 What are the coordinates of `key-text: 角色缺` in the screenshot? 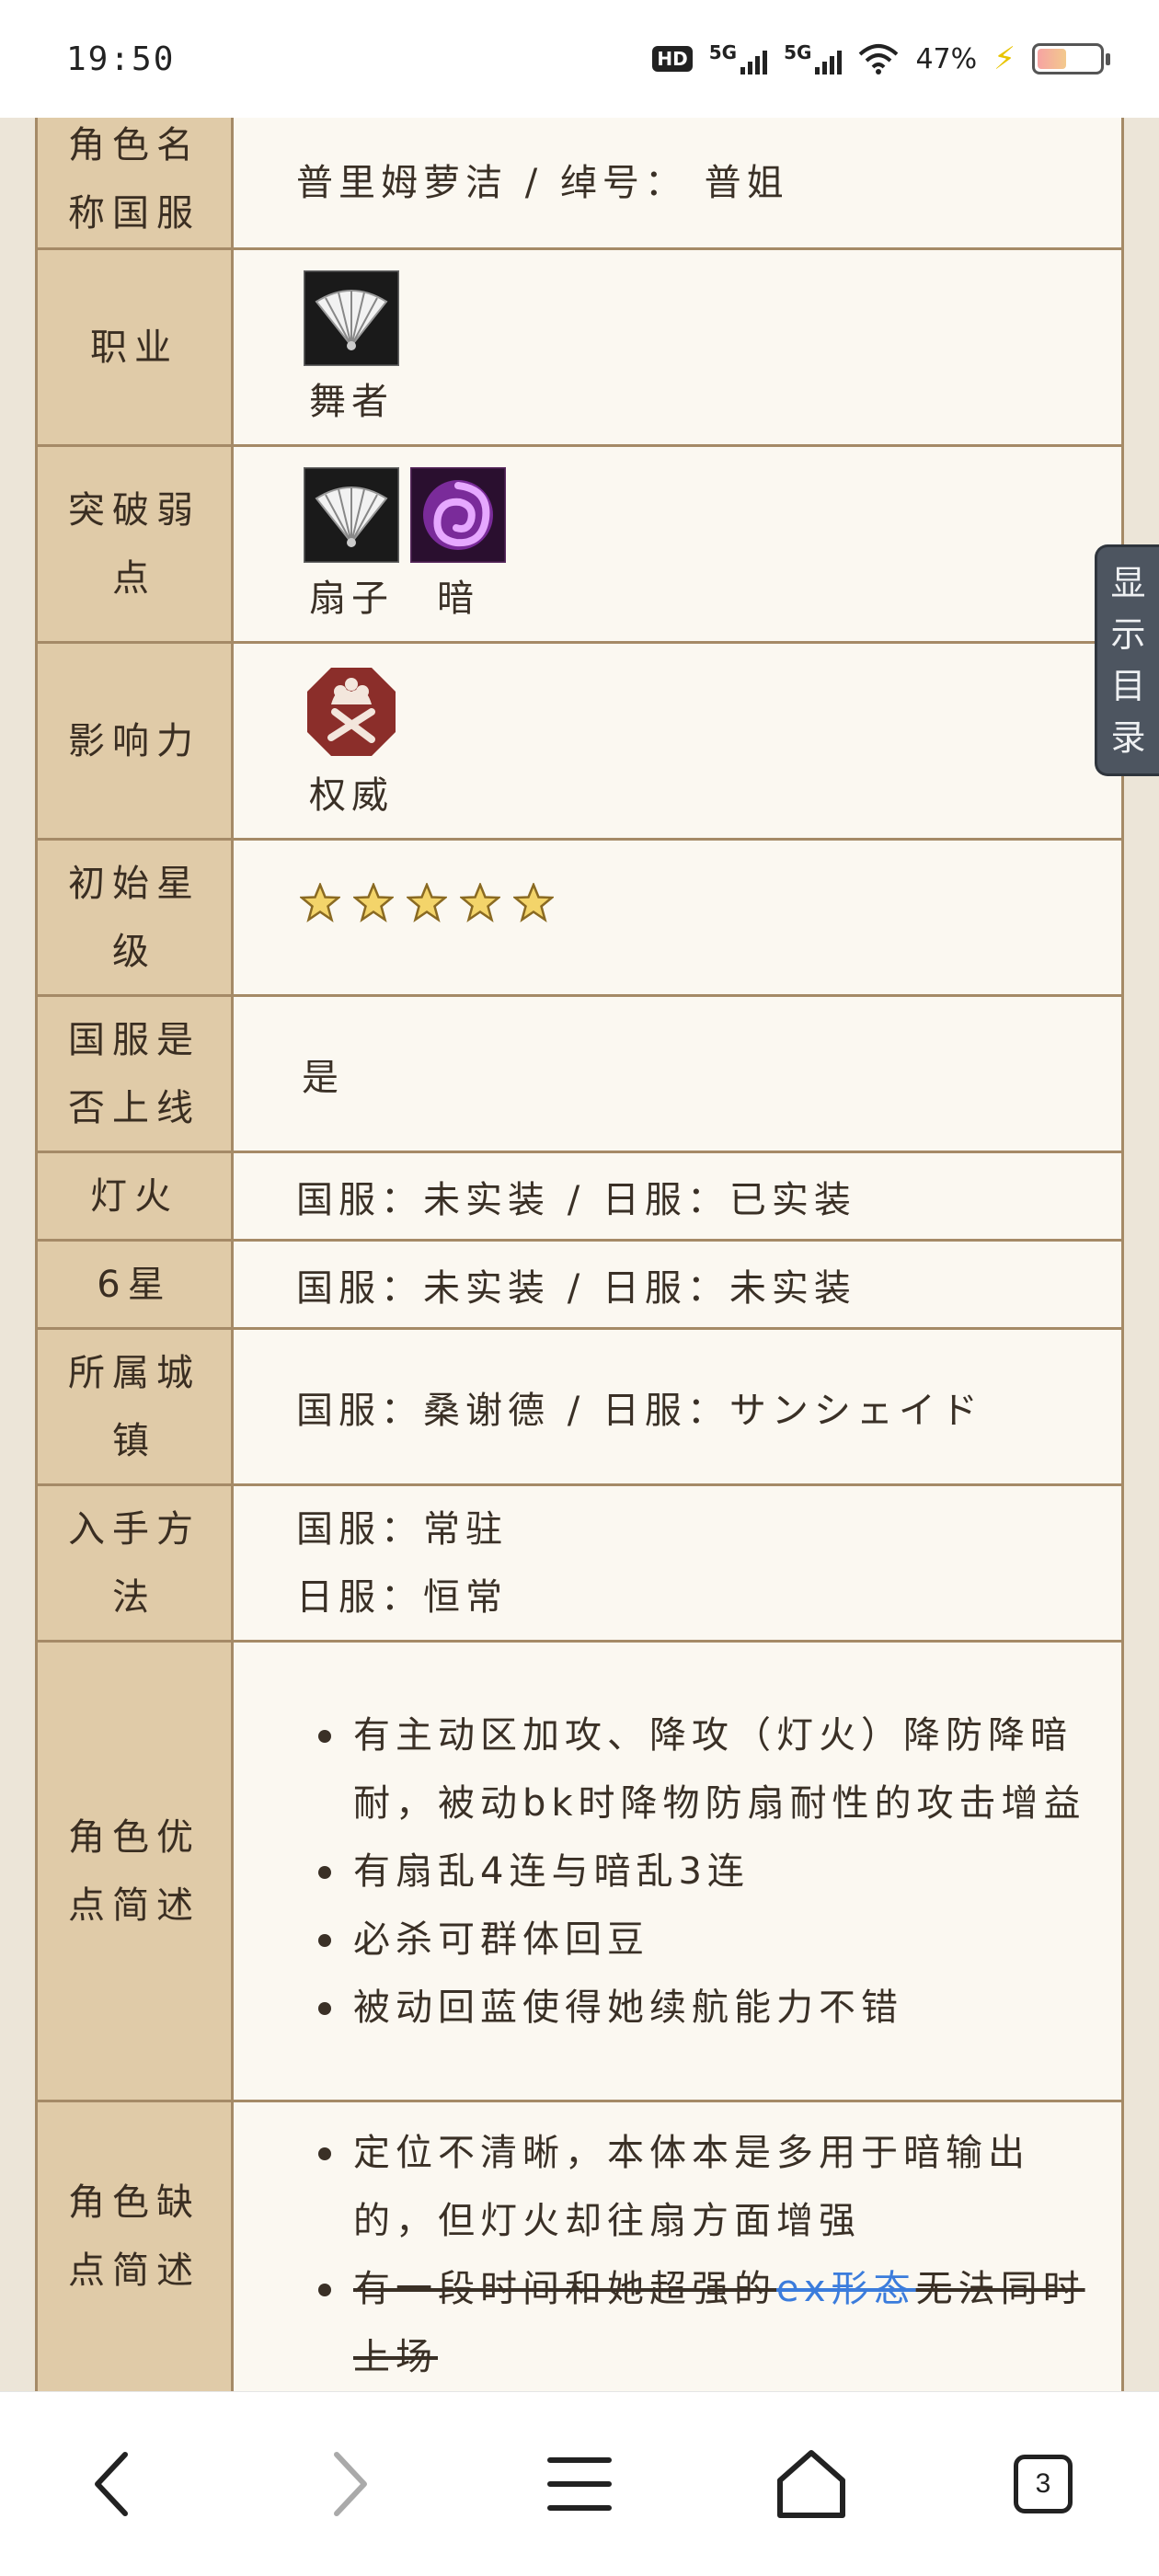 It's located at (134, 2203).